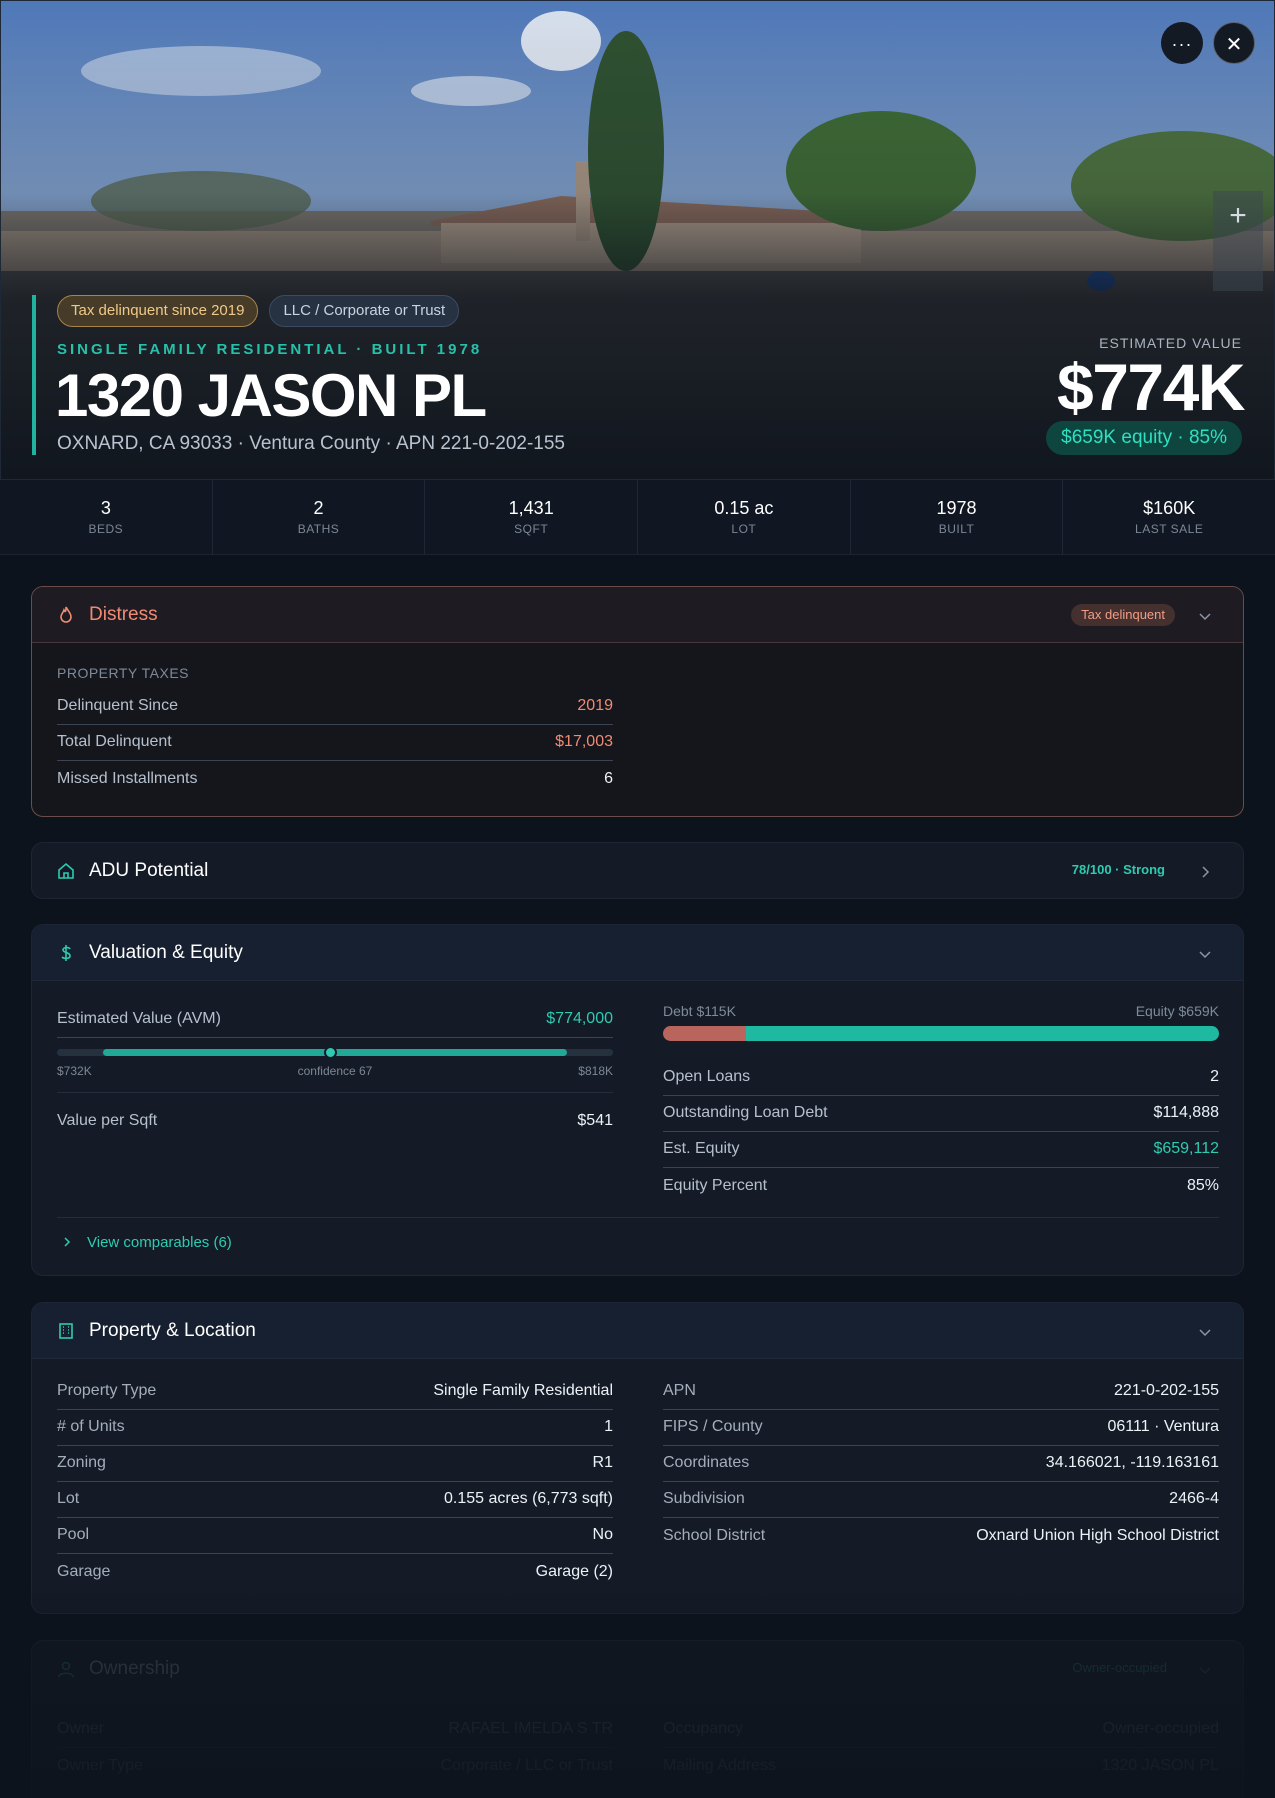 This screenshot has height=1798, width=1275. Describe the element at coordinates (117, 705) in the screenshot. I see `row-label: Delinquent Since` at that location.